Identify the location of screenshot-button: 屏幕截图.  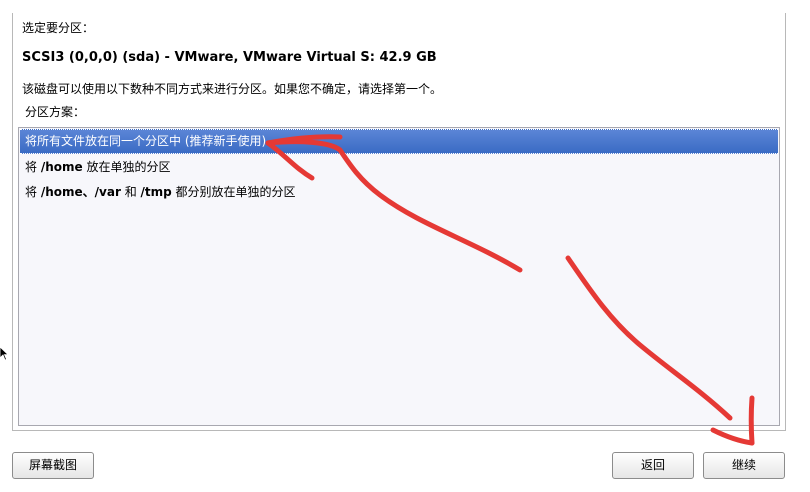
(53, 465).